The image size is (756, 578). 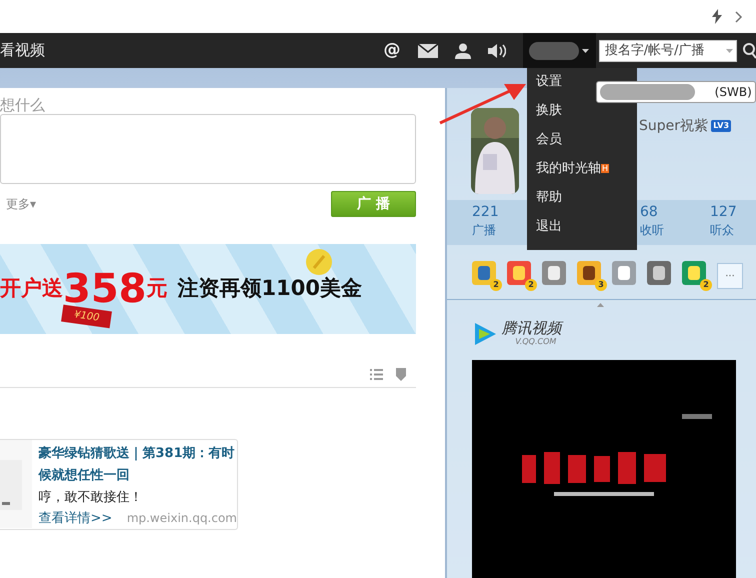 I want to click on profile-name: Super祝紫, so click(x=673, y=126).